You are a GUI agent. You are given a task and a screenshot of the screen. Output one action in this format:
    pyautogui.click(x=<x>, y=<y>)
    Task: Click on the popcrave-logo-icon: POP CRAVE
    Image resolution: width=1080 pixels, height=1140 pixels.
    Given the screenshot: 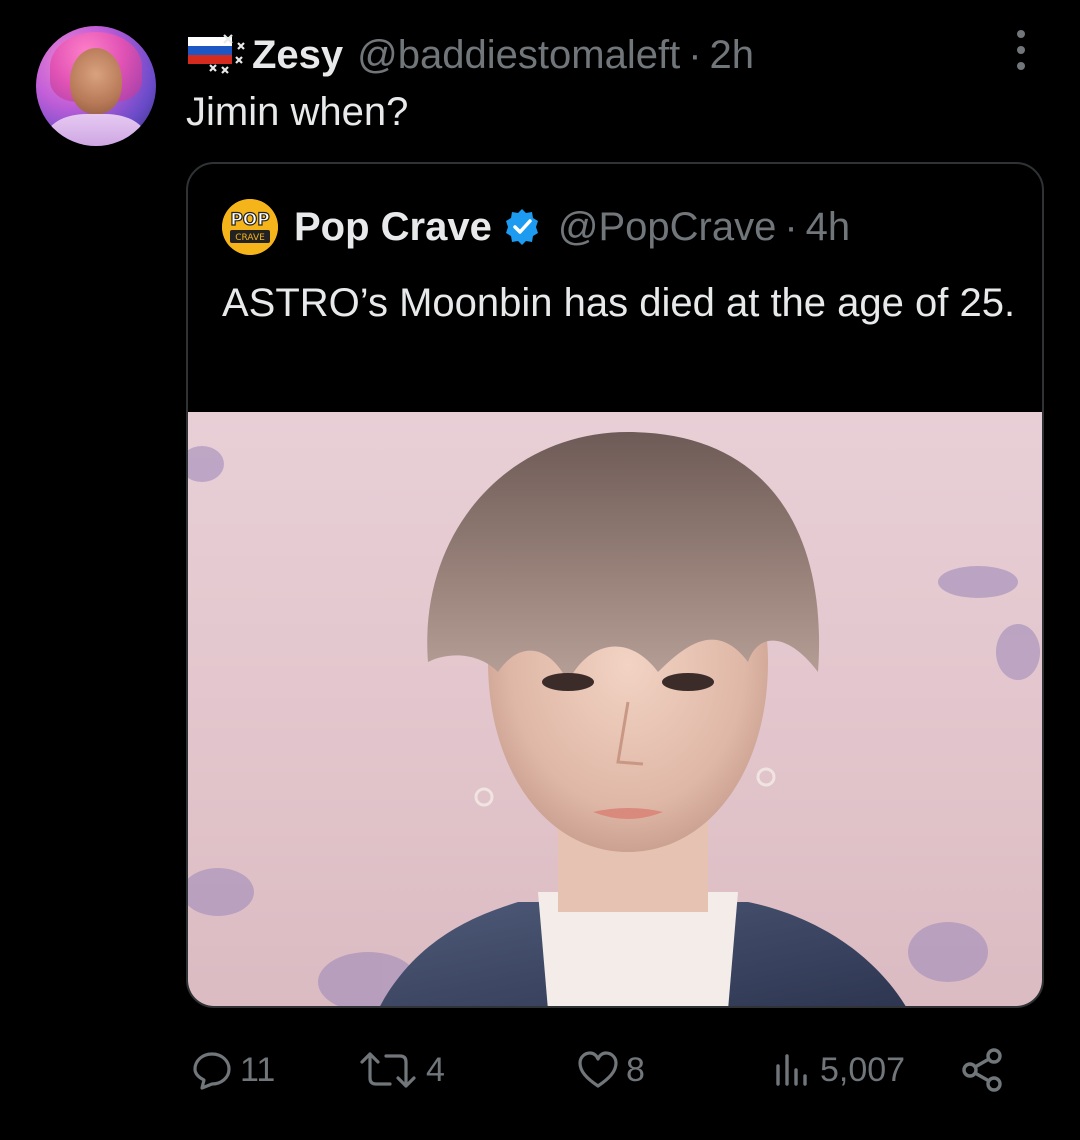 What is the action you would take?
    pyautogui.click(x=250, y=227)
    